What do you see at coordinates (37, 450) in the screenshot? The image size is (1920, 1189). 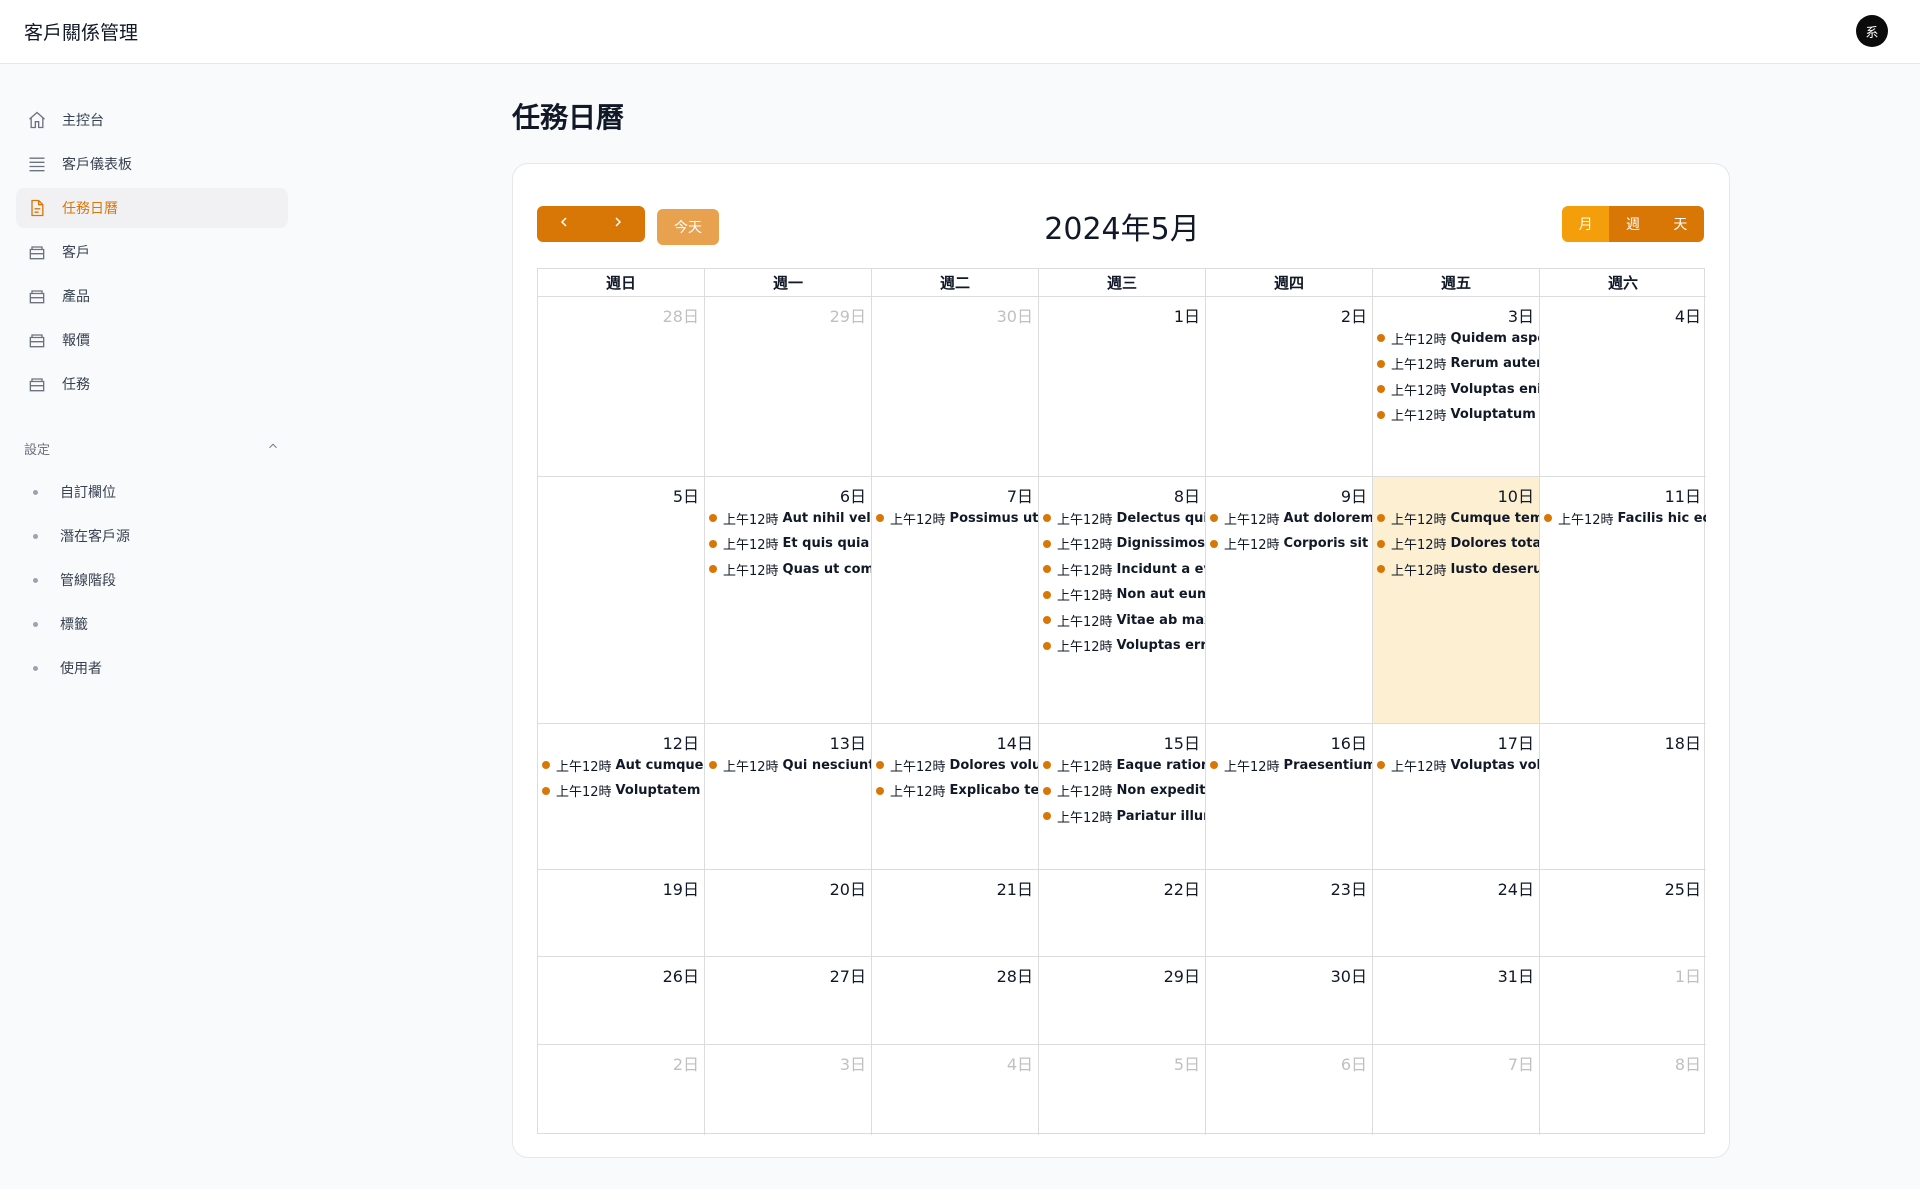 I see `settings-group-label: 設定` at bounding box center [37, 450].